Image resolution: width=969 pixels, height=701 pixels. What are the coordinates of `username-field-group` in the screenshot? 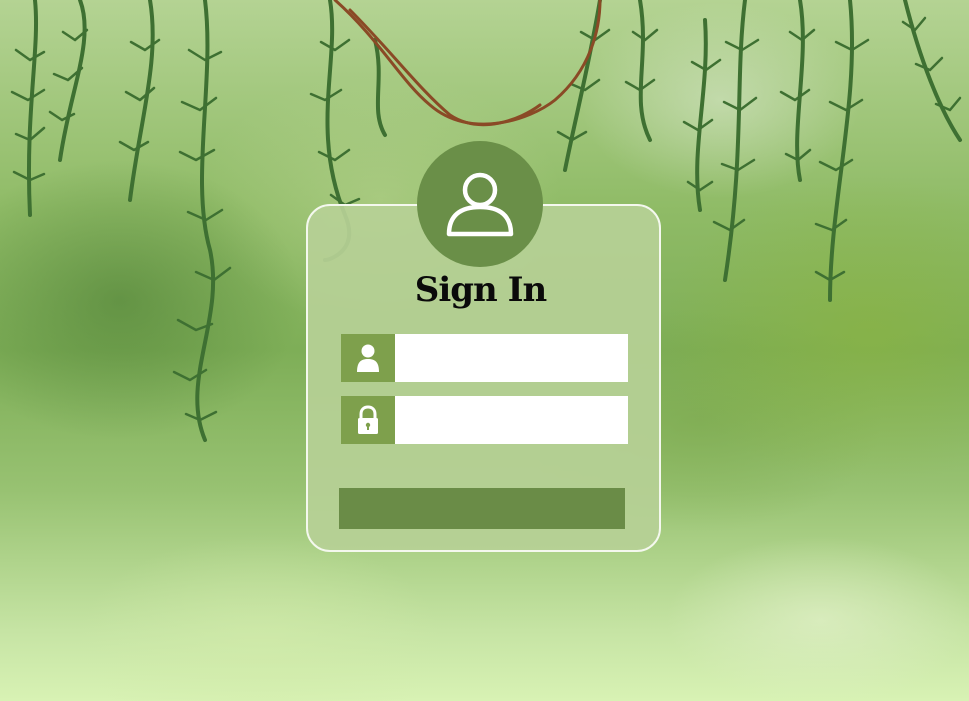 It's located at (484, 358).